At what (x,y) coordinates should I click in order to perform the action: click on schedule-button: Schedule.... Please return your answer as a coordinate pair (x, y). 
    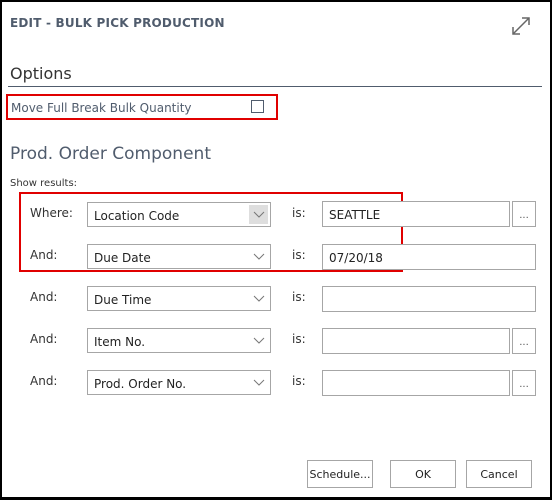
    Looking at the image, I should click on (340, 474).